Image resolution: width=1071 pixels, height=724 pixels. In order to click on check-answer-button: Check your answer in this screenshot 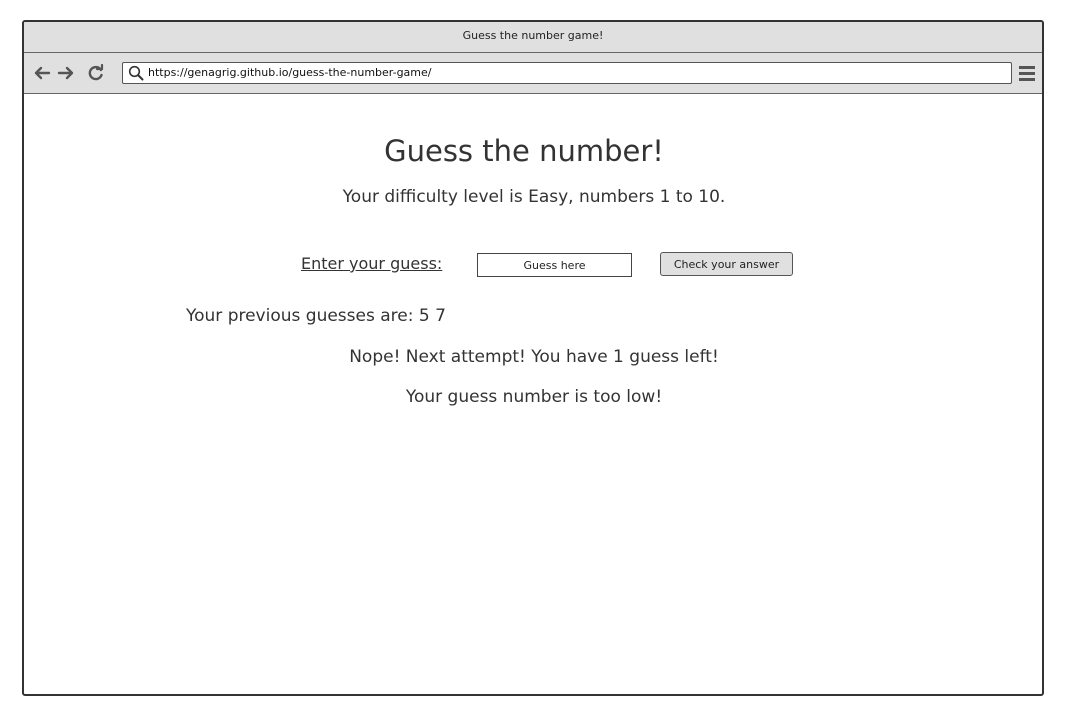, I will do `click(726, 264)`.